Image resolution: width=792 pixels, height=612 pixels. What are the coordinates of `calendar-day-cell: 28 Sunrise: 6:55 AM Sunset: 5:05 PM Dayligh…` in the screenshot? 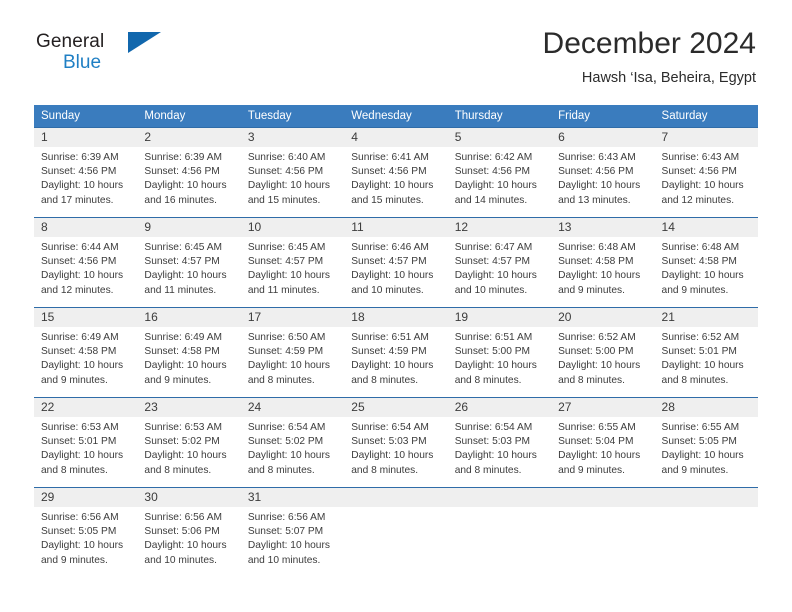 It's located at (706, 442).